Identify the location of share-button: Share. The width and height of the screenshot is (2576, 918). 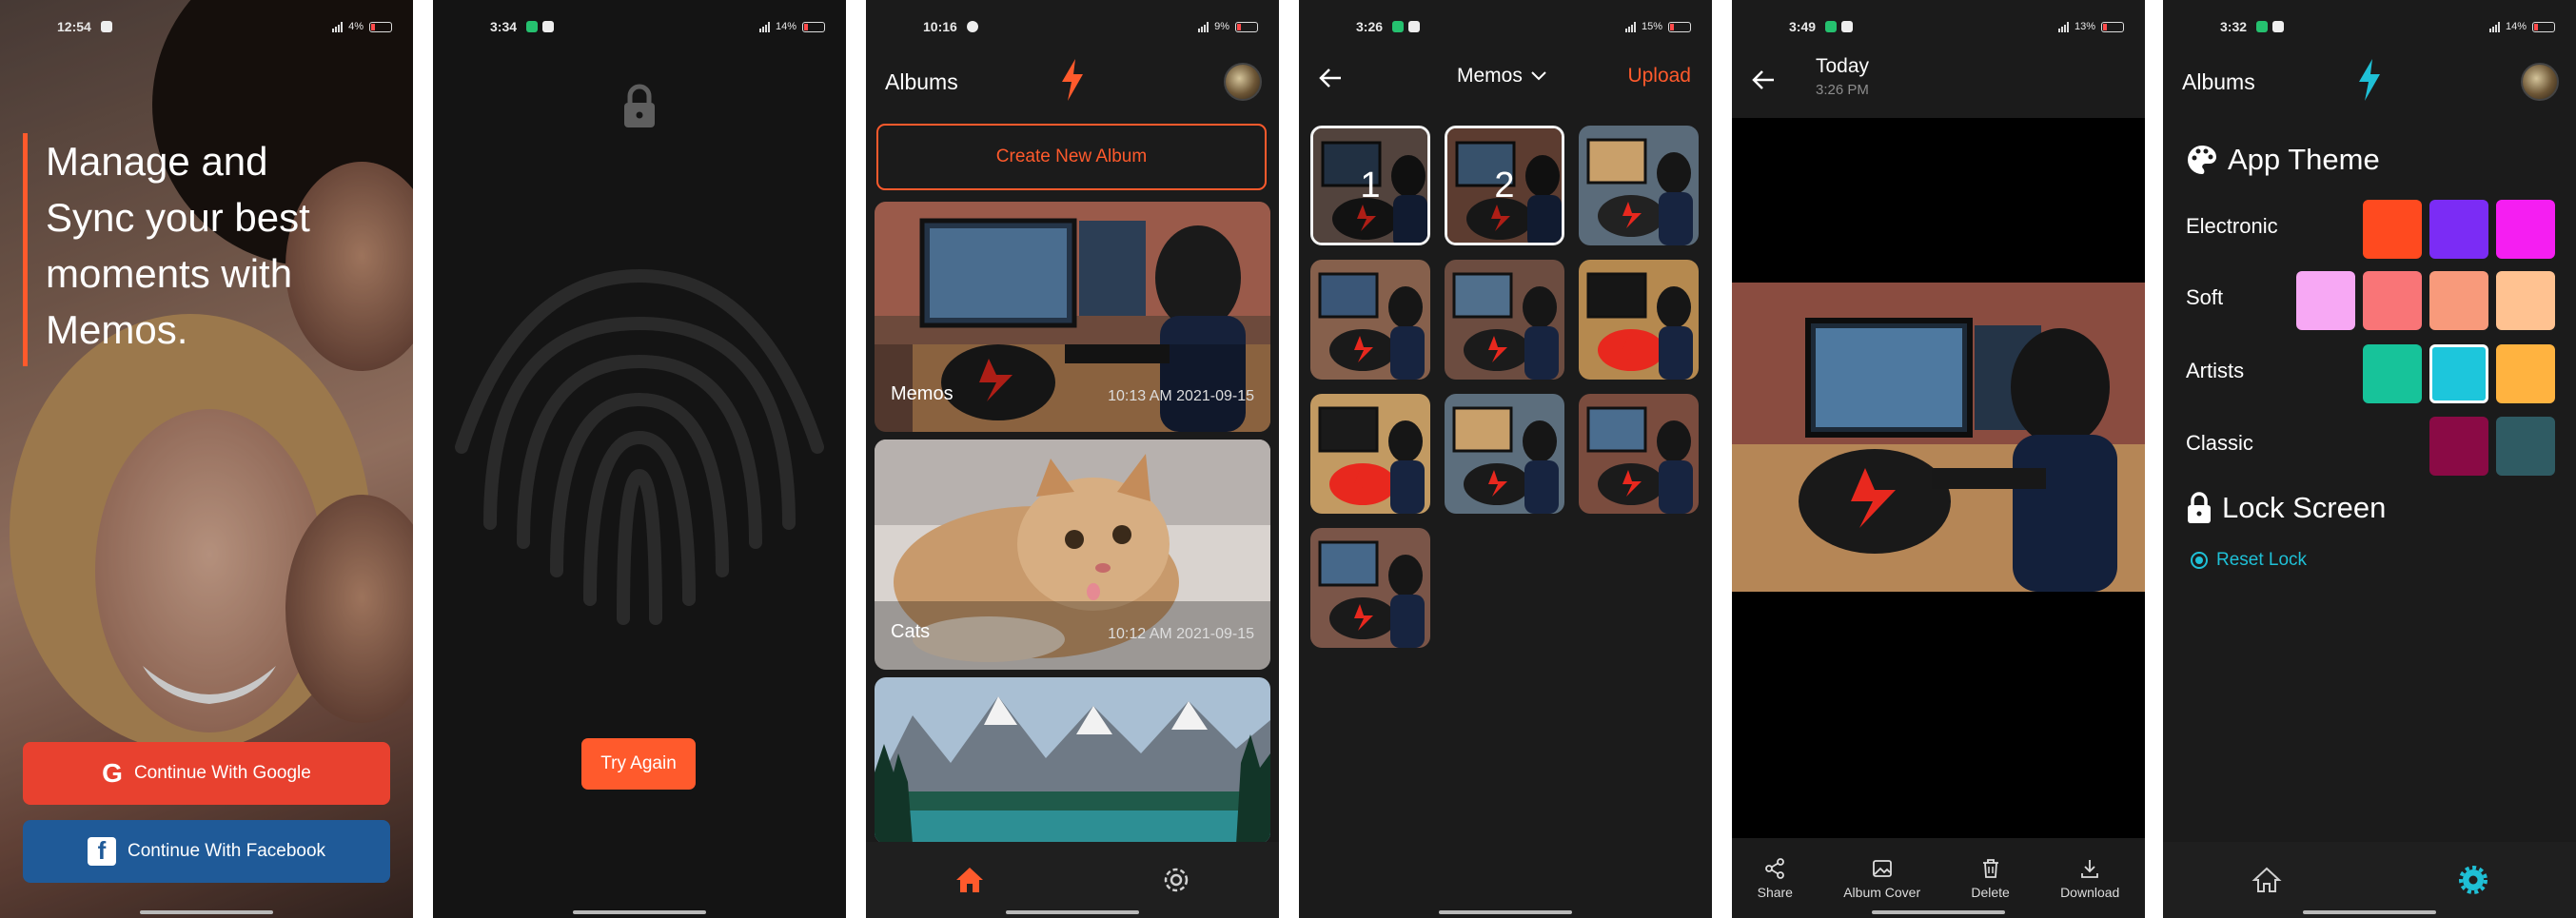
(1775, 878).